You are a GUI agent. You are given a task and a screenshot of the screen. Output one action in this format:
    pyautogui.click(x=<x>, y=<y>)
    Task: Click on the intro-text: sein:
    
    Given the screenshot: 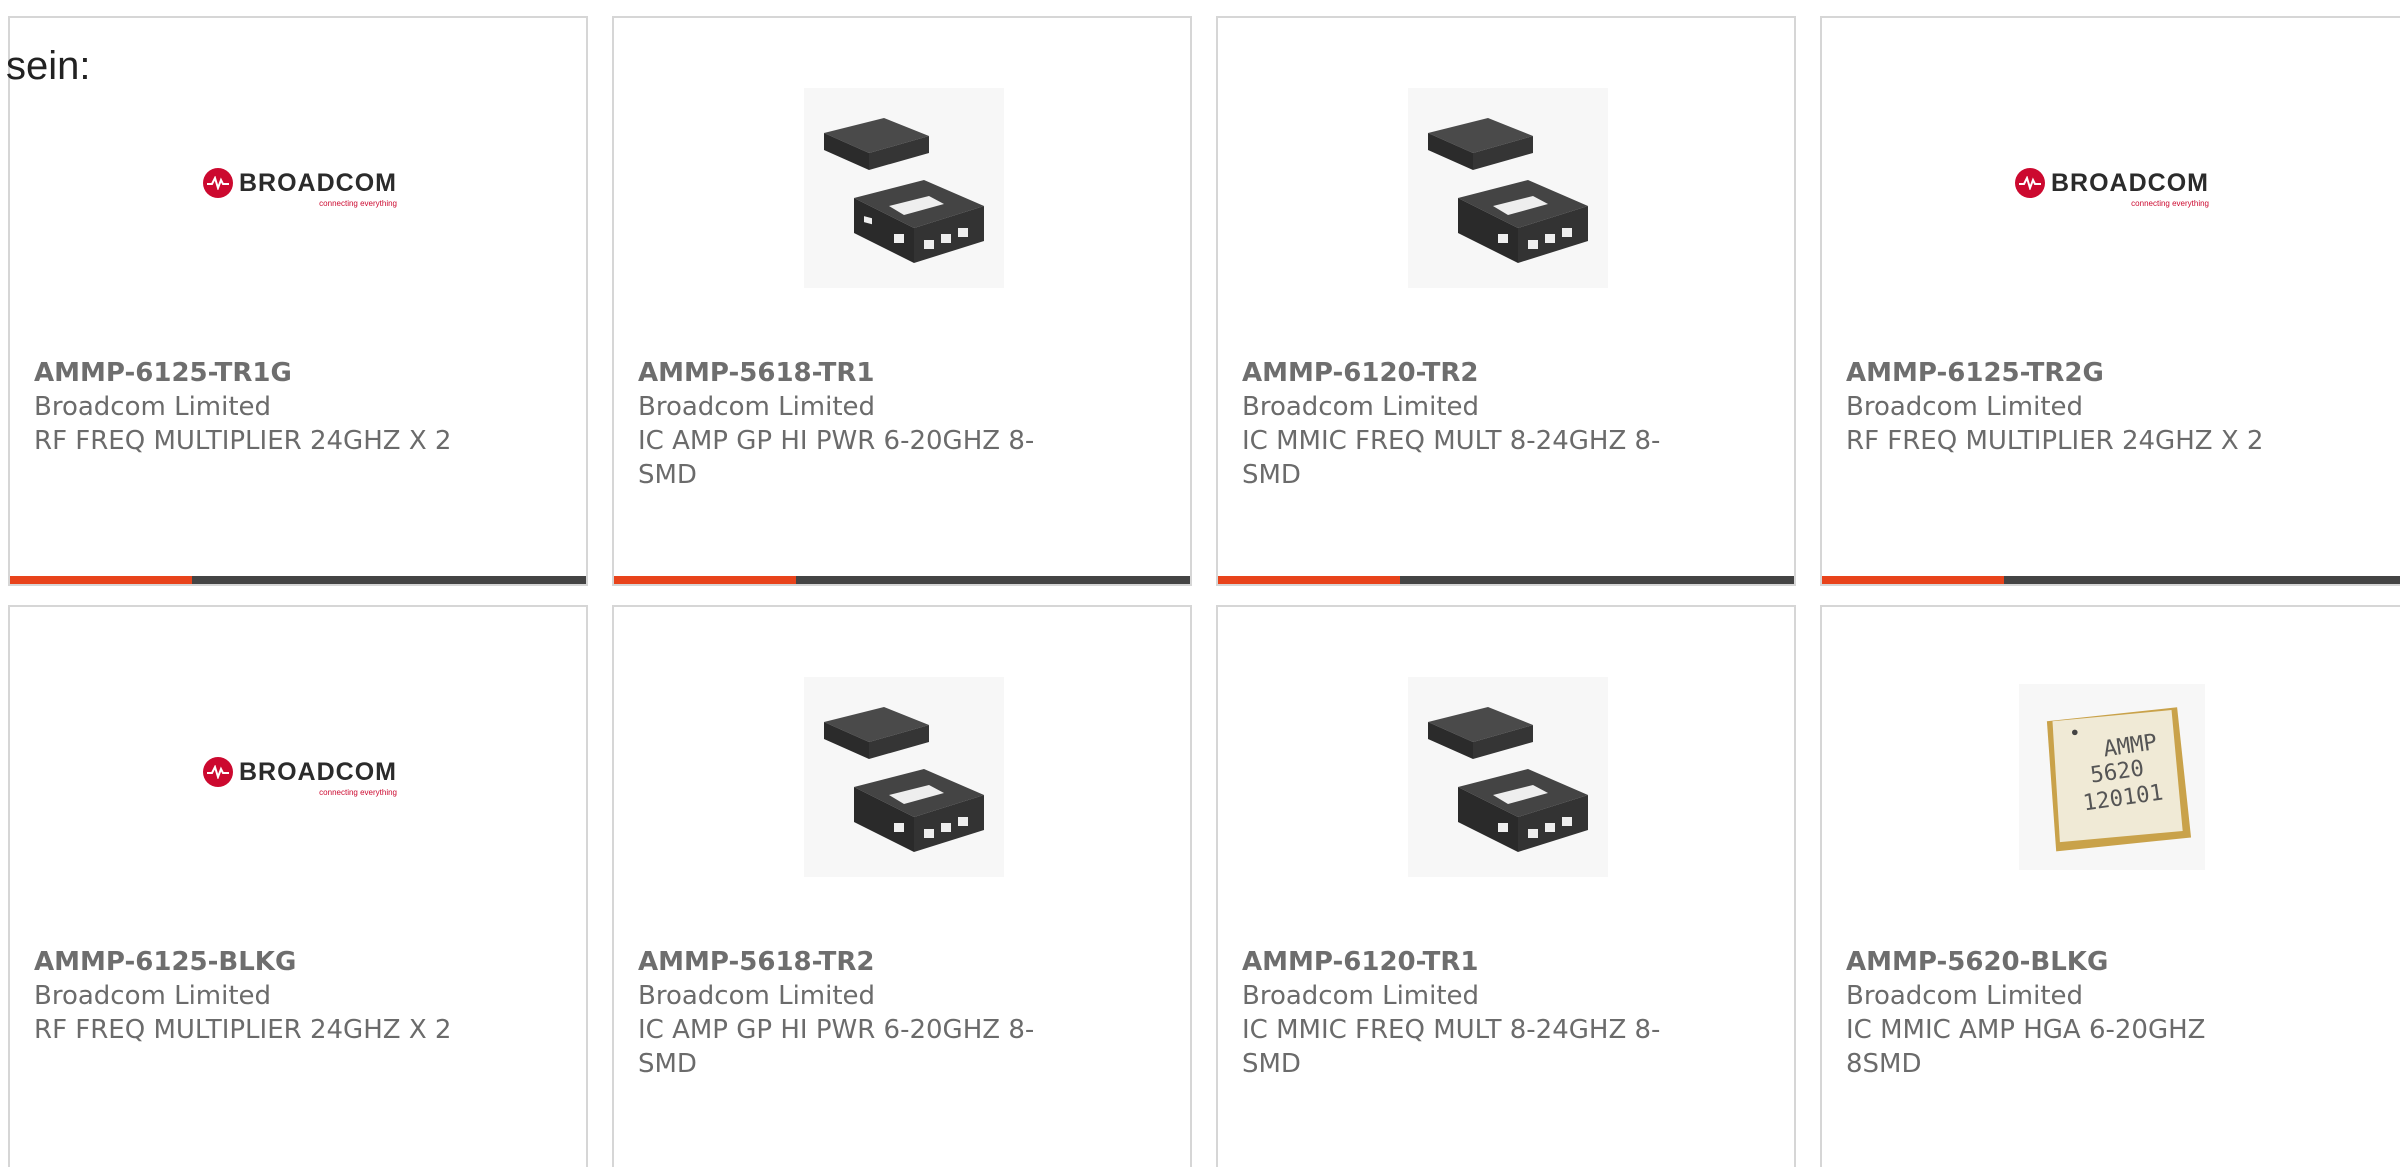 What is the action you would take?
    pyautogui.click(x=48, y=66)
    